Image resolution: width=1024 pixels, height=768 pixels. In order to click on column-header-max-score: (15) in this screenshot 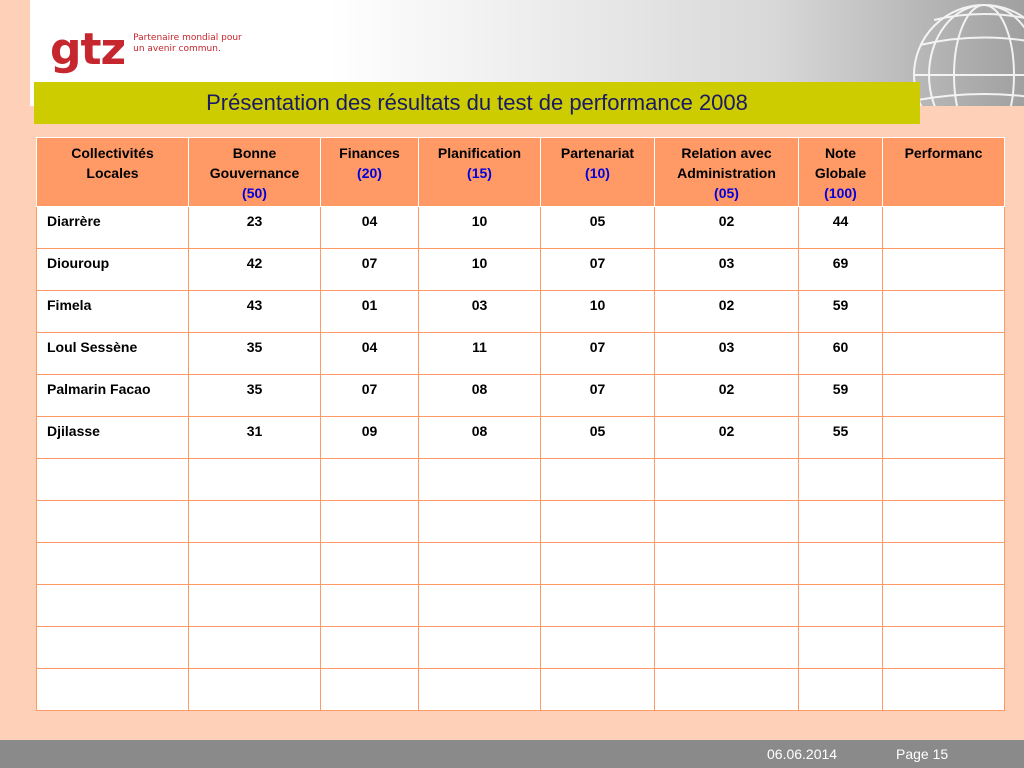, I will do `click(479, 173)`.